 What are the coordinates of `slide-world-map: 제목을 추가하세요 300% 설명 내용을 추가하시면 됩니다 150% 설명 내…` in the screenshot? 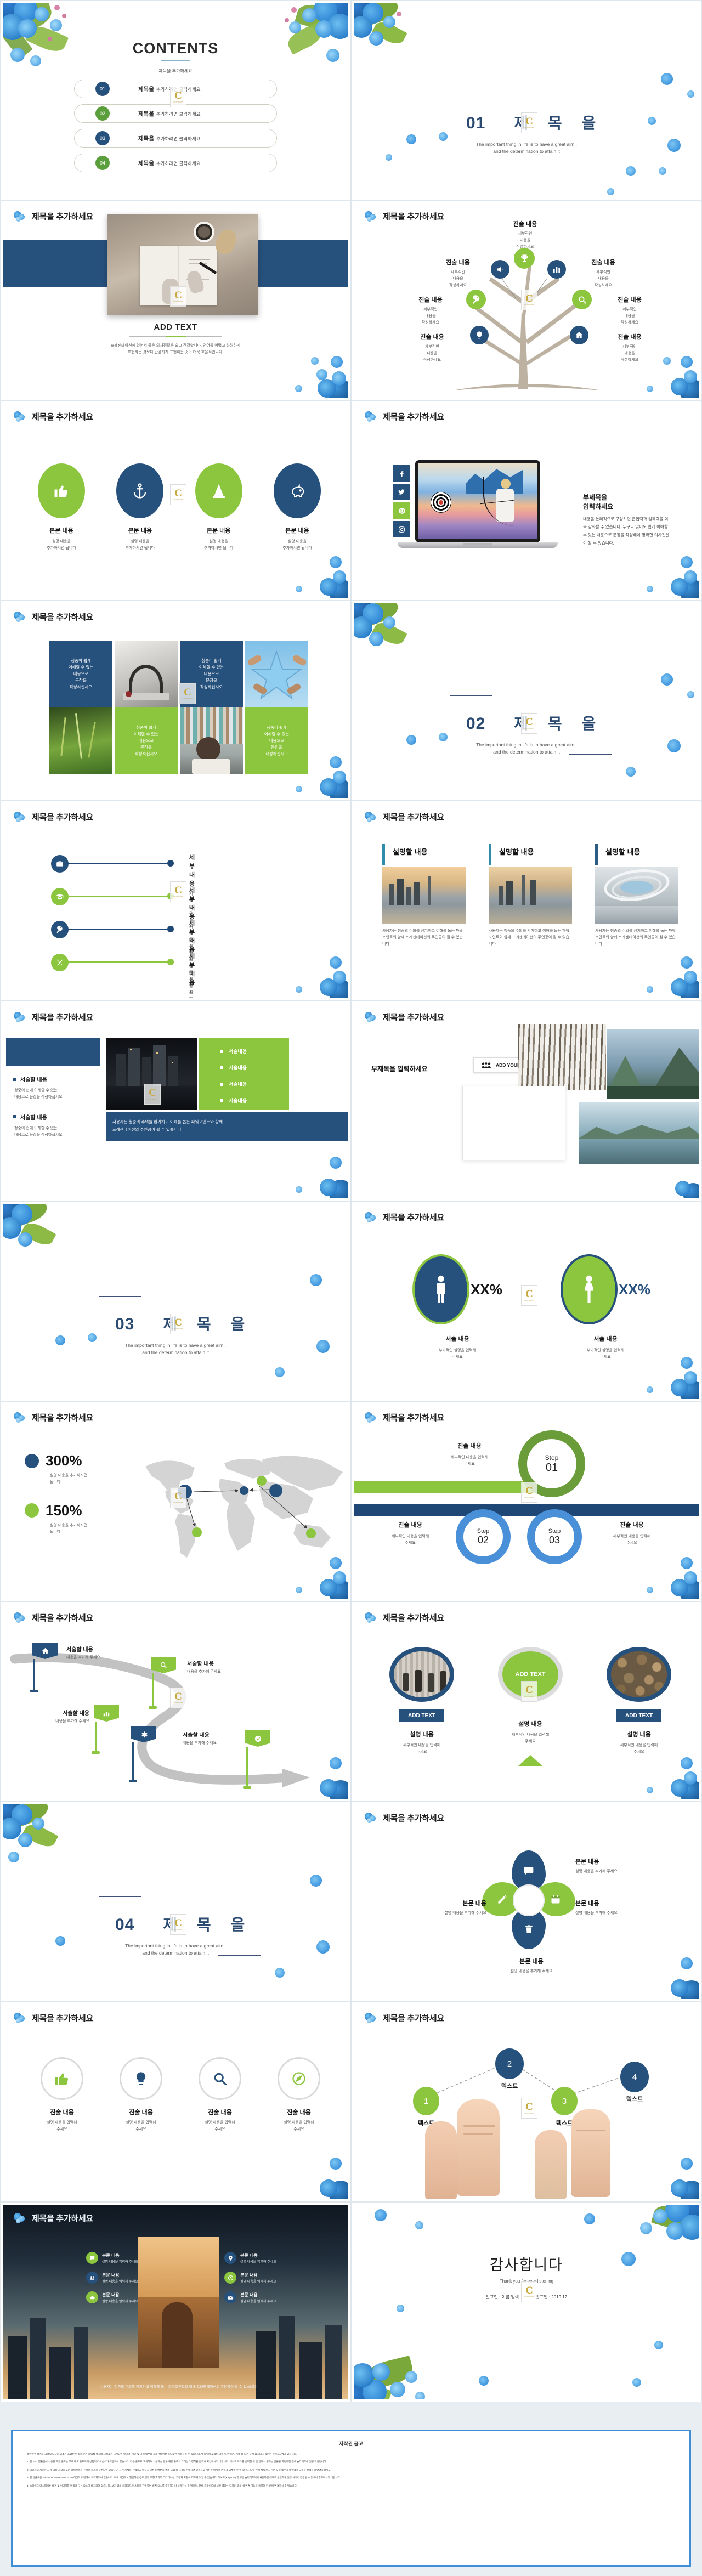 It's located at (175, 1501).